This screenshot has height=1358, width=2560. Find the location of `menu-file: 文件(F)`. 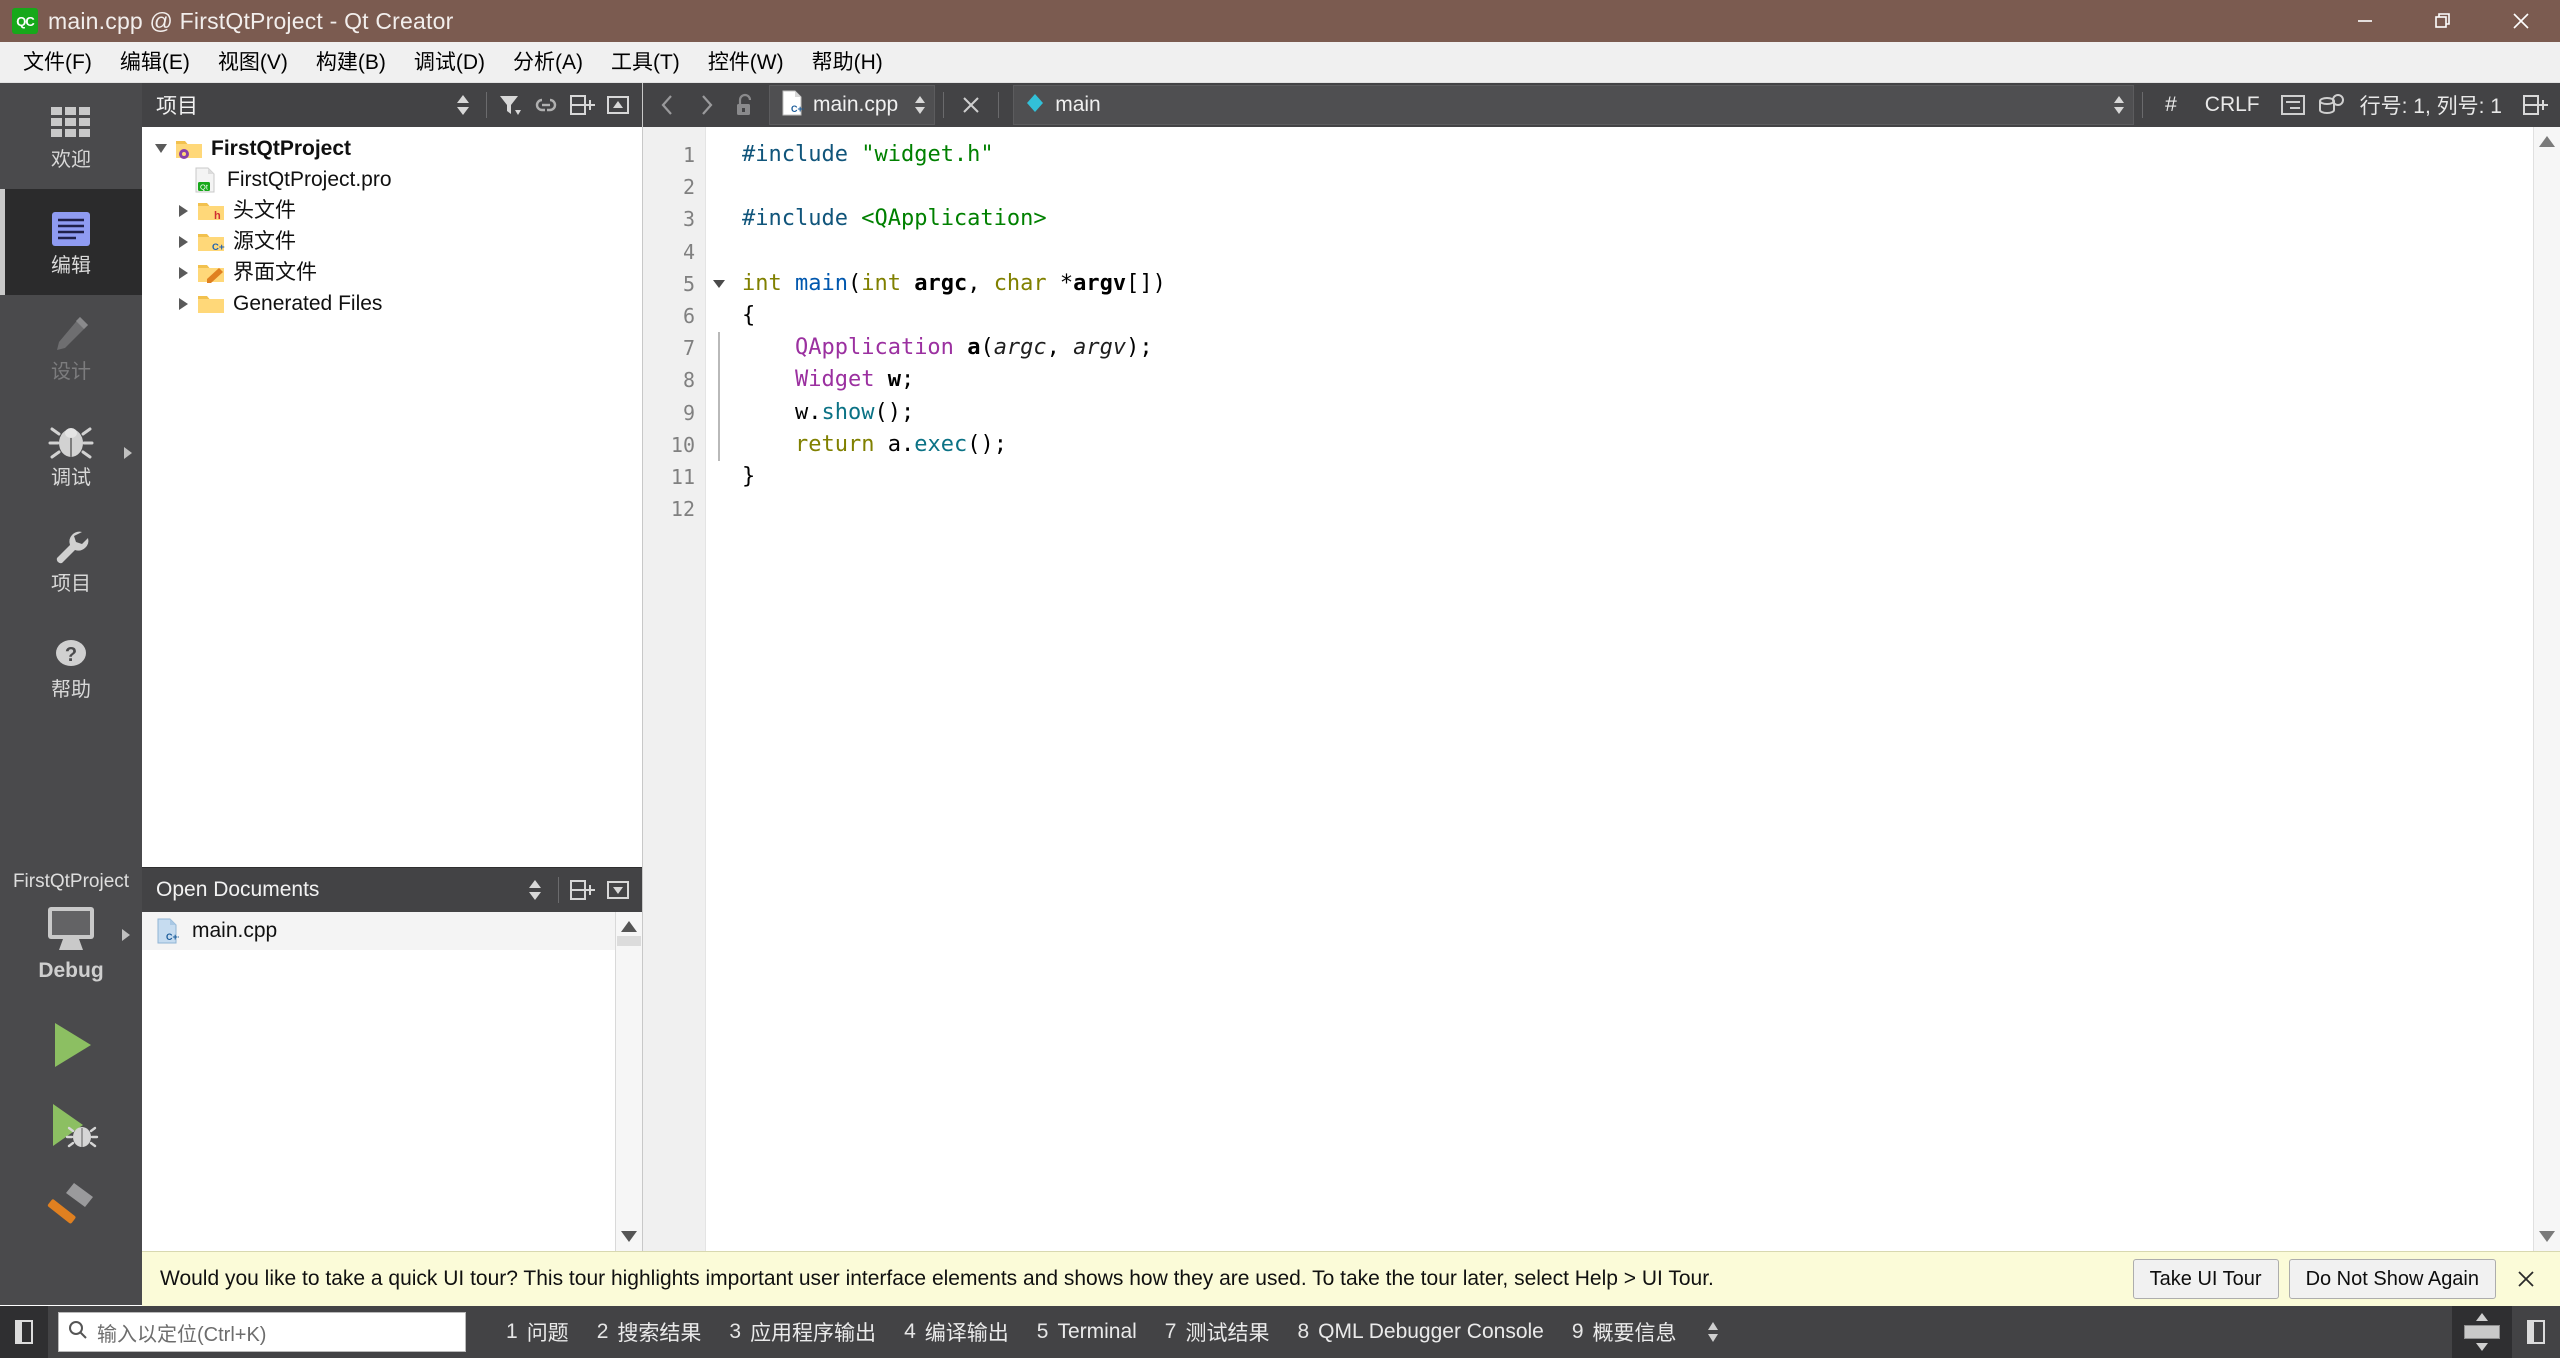

menu-file: 文件(F) is located at coordinates (57, 62).